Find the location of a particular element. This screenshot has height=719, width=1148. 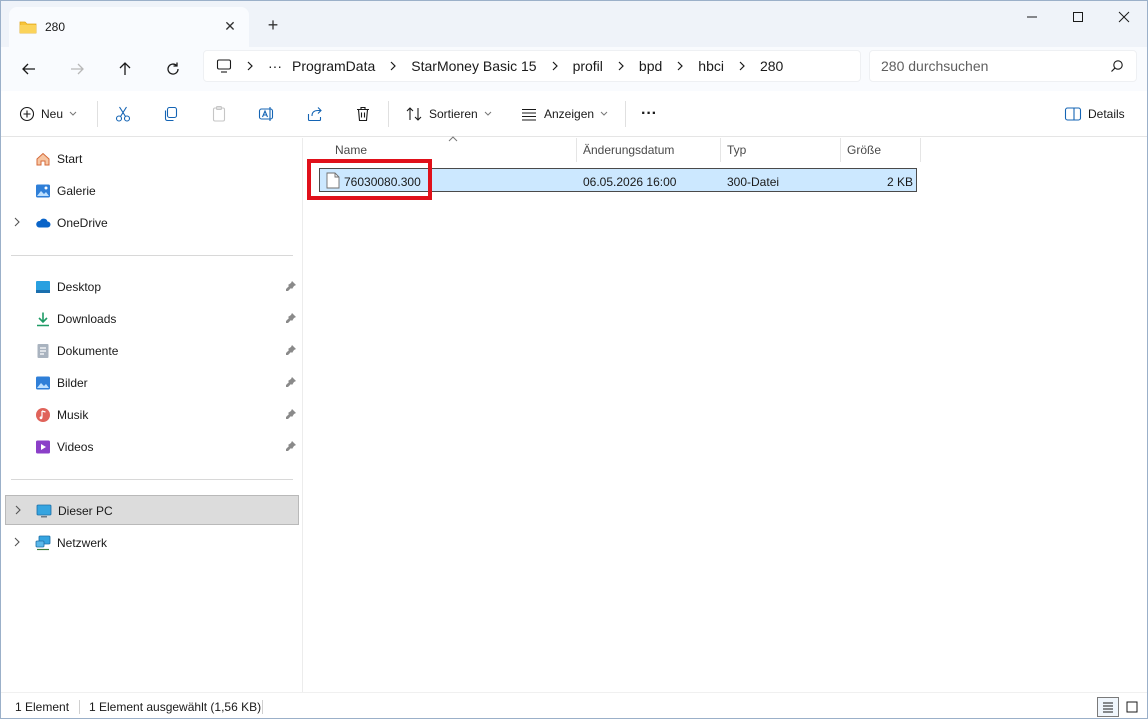

breadcrumb-overflow: ··· is located at coordinates (275, 66).